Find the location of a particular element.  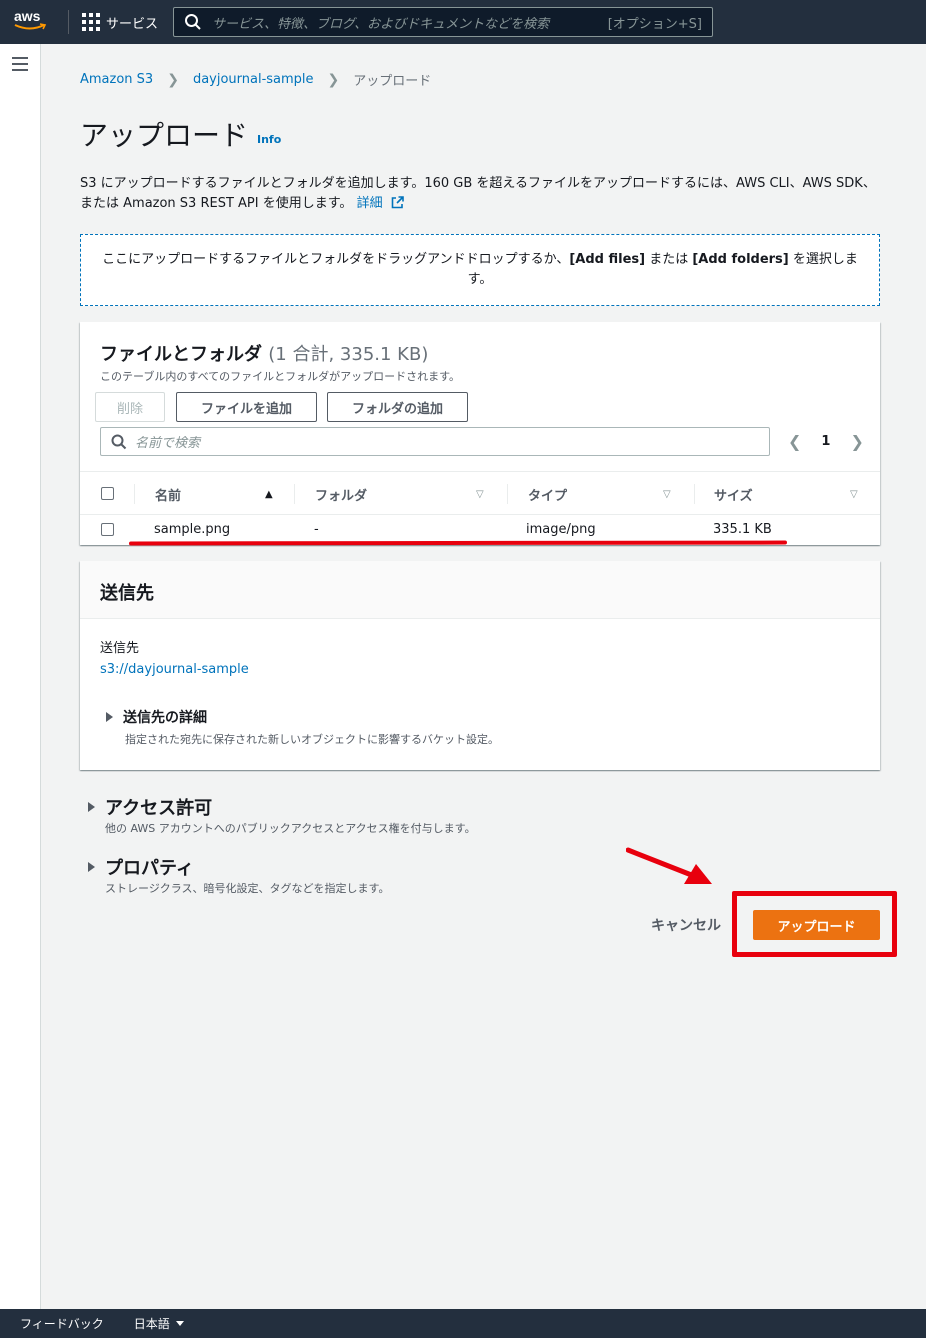

page-number: 1 is located at coordinates (825, 441).